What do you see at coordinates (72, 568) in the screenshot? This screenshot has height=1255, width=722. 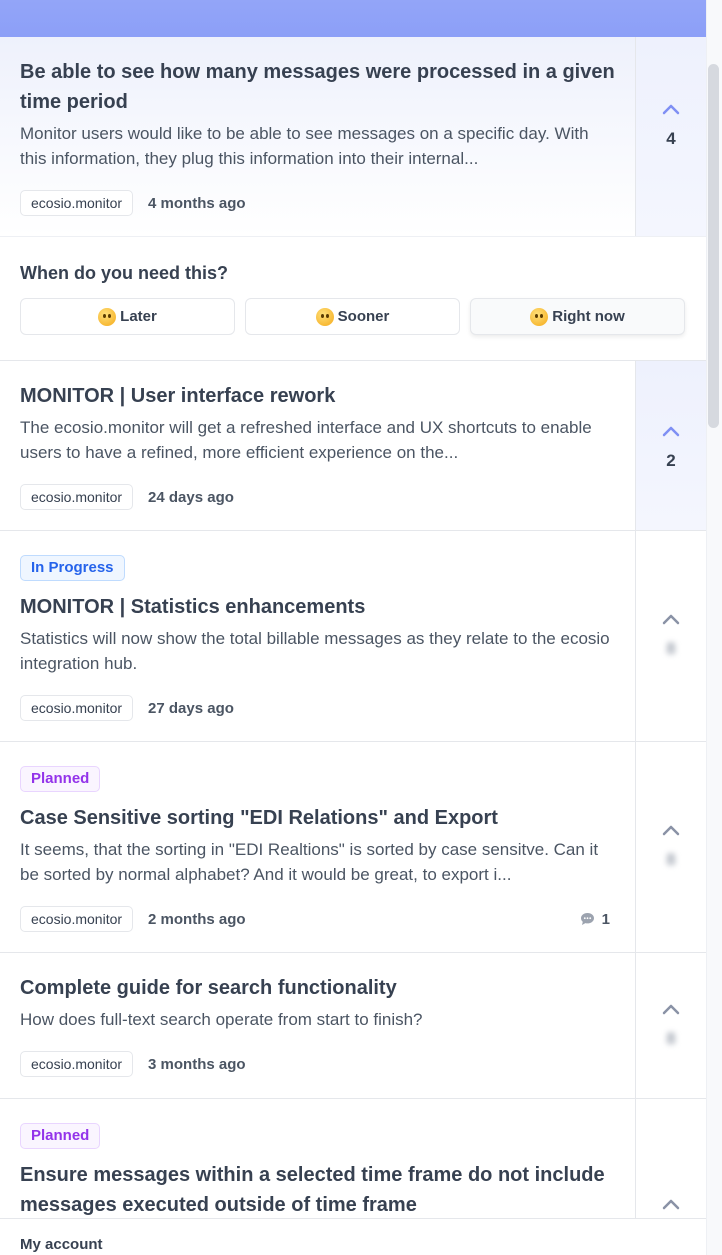 I see `status-badge: In Progress` at bounding box center [72, 568].